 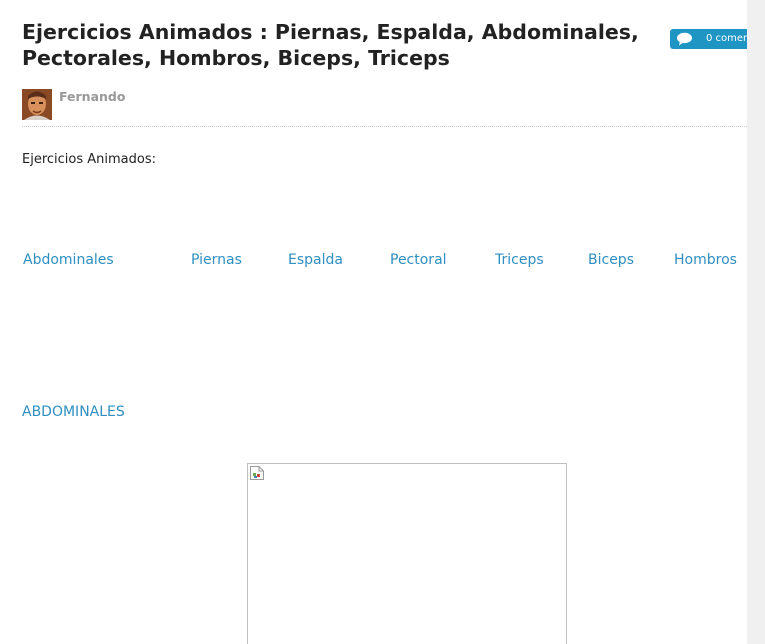 What do you see at coordinates (92, 96) in the screenshot?
I see `author-name: Fernando` at bounding box center [92, 96].